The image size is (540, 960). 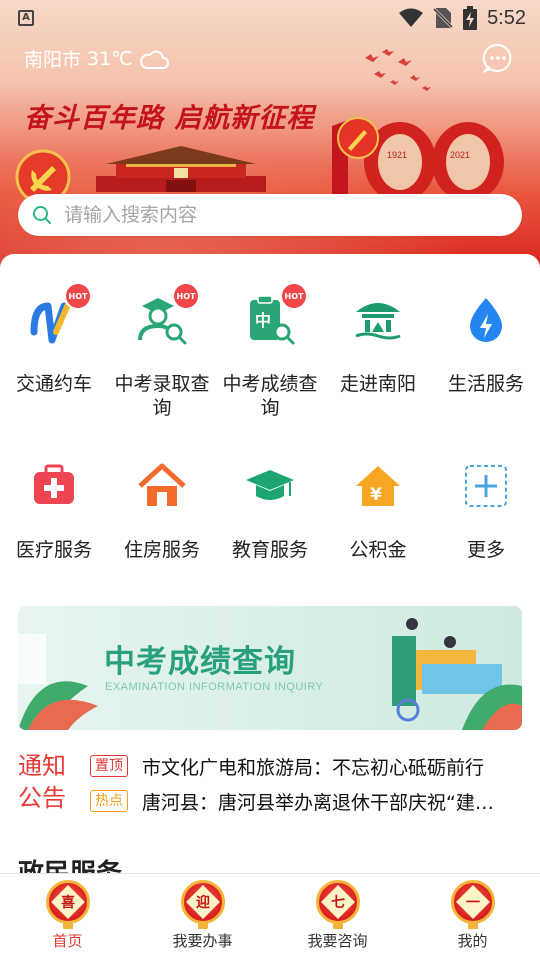 What do you see at coordinates (377, 384) in the screenshot?
I see `service-label: 走进南阳` at bounding box center [377, 384].